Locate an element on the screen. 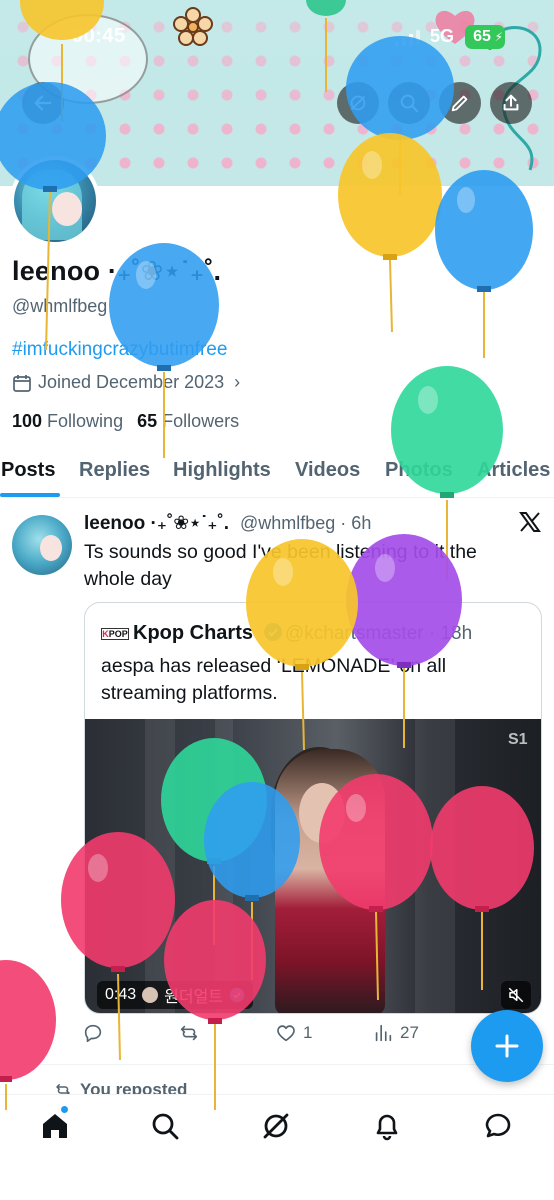 The width and height of the screenshot is (554, 1200). post-author-name: leenoo ·₊˚❀⋆˙₊˚. is located at coordinates (156, 523).